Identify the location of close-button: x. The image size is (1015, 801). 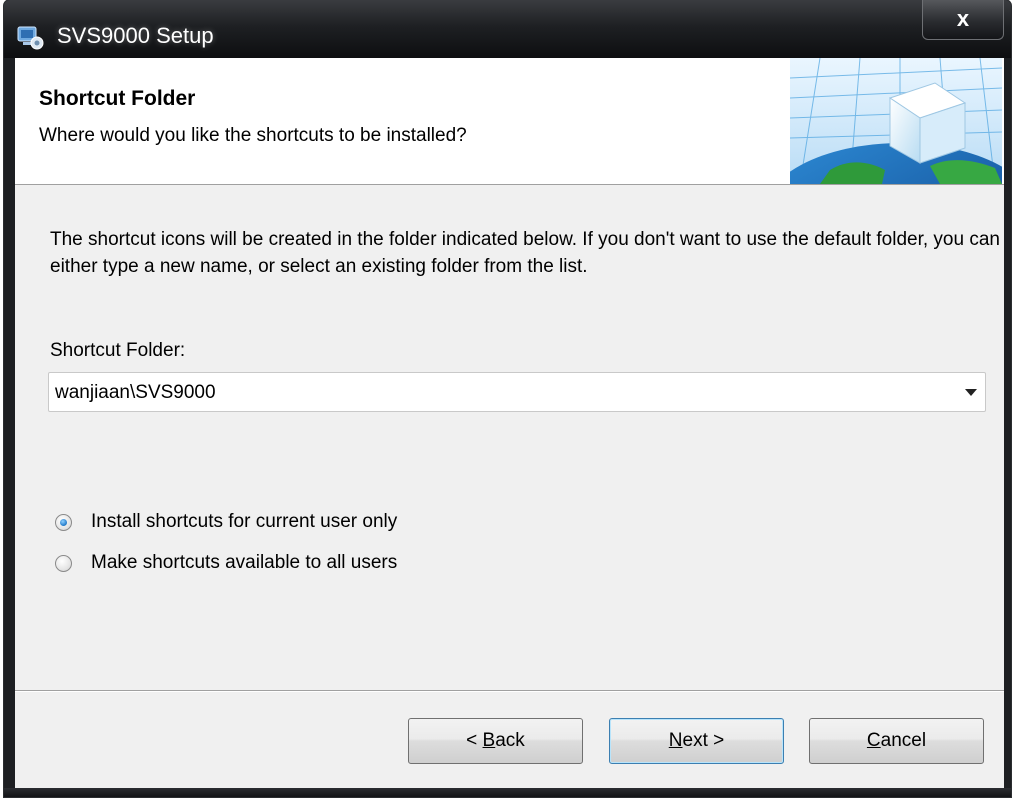
(963, 20).